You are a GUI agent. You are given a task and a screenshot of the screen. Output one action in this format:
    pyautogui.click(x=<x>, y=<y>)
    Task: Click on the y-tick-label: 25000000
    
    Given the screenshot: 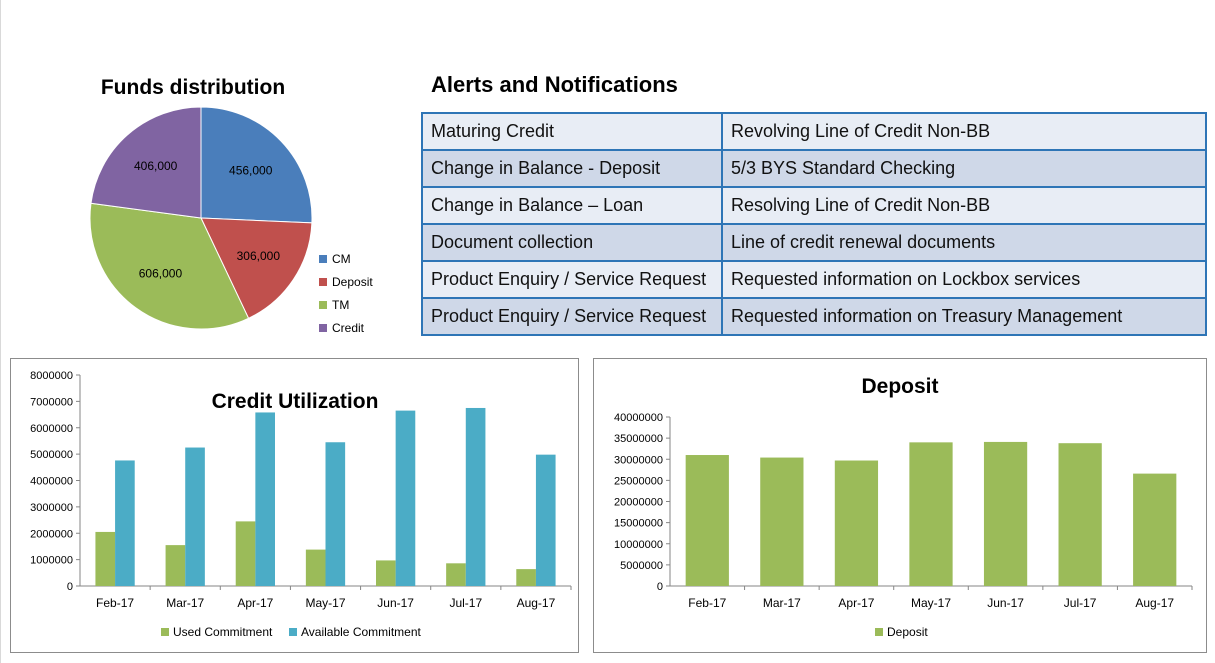 What is the action you would take?
    pyautogui.click(x=638, y=481)
    